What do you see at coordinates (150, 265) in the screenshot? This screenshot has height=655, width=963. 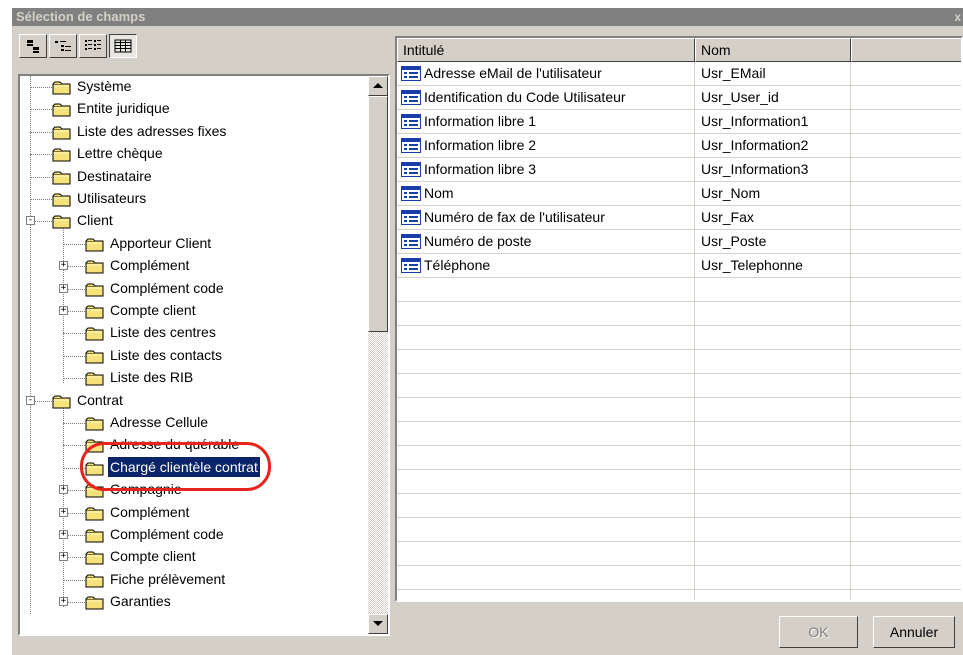 I see `tree-node-label: Complément` at bounding box center [150, 265].